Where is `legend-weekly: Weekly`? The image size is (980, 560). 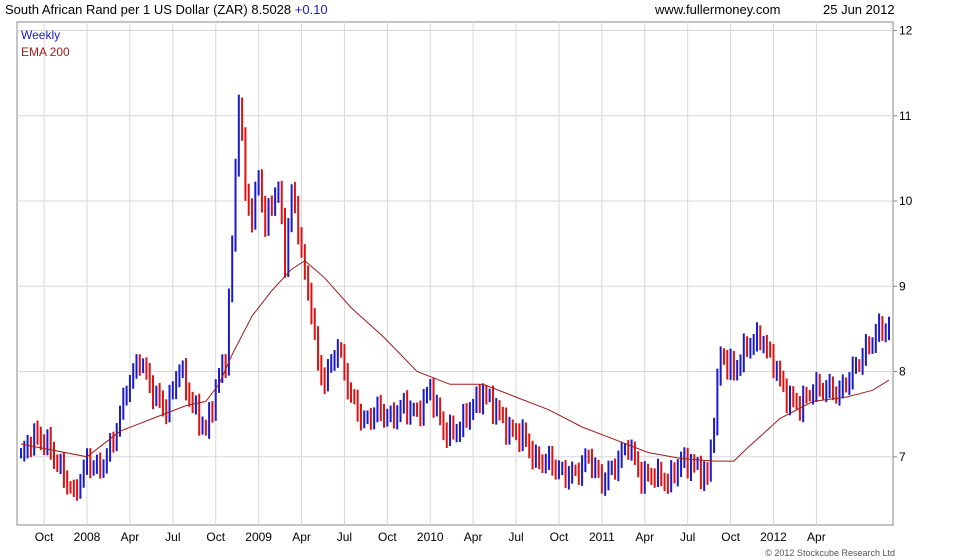
legend-weekly: Weekly is located at coordinates (40, 35).